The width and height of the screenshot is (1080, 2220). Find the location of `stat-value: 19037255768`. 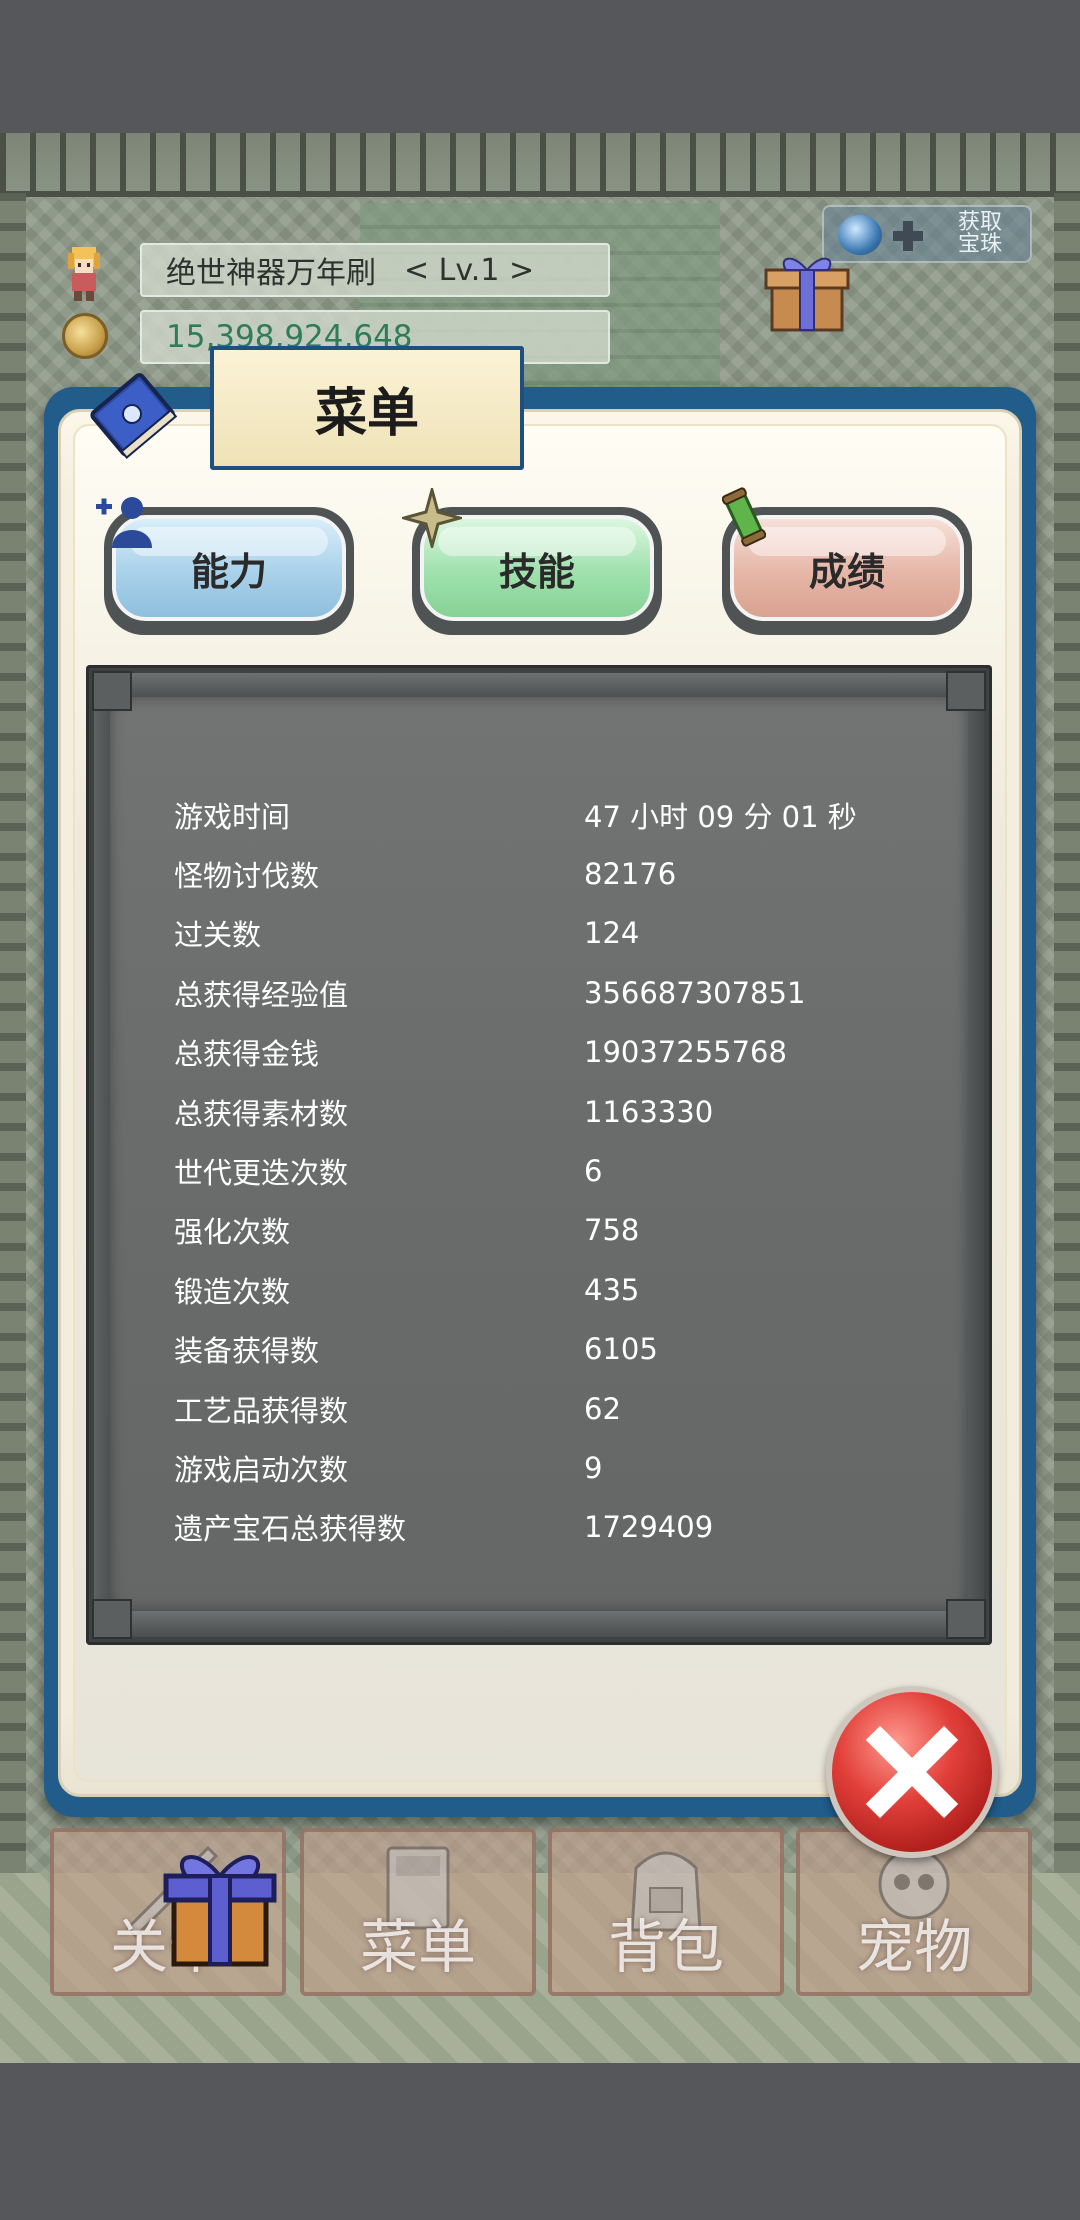

stat-value: 19037255768 is located at coordinates (685, 1052).